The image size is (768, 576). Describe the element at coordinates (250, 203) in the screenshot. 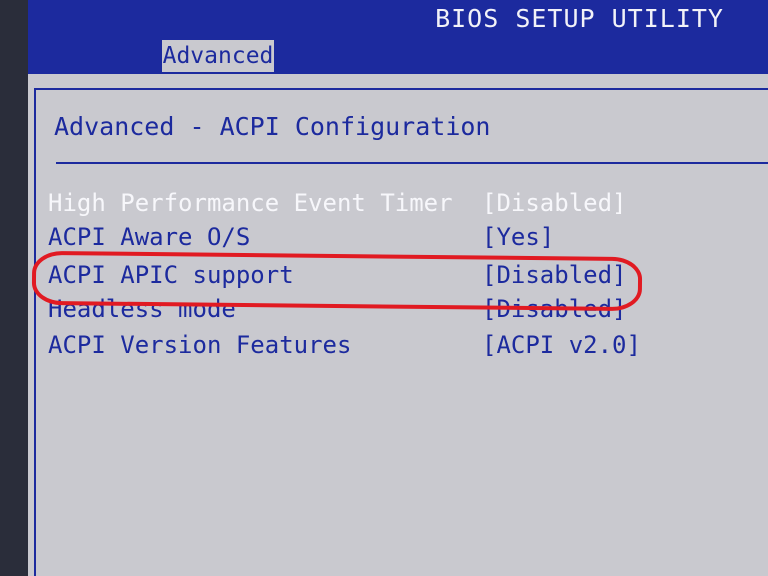

I see `setting-label: High Performance Event Timer` at that location.